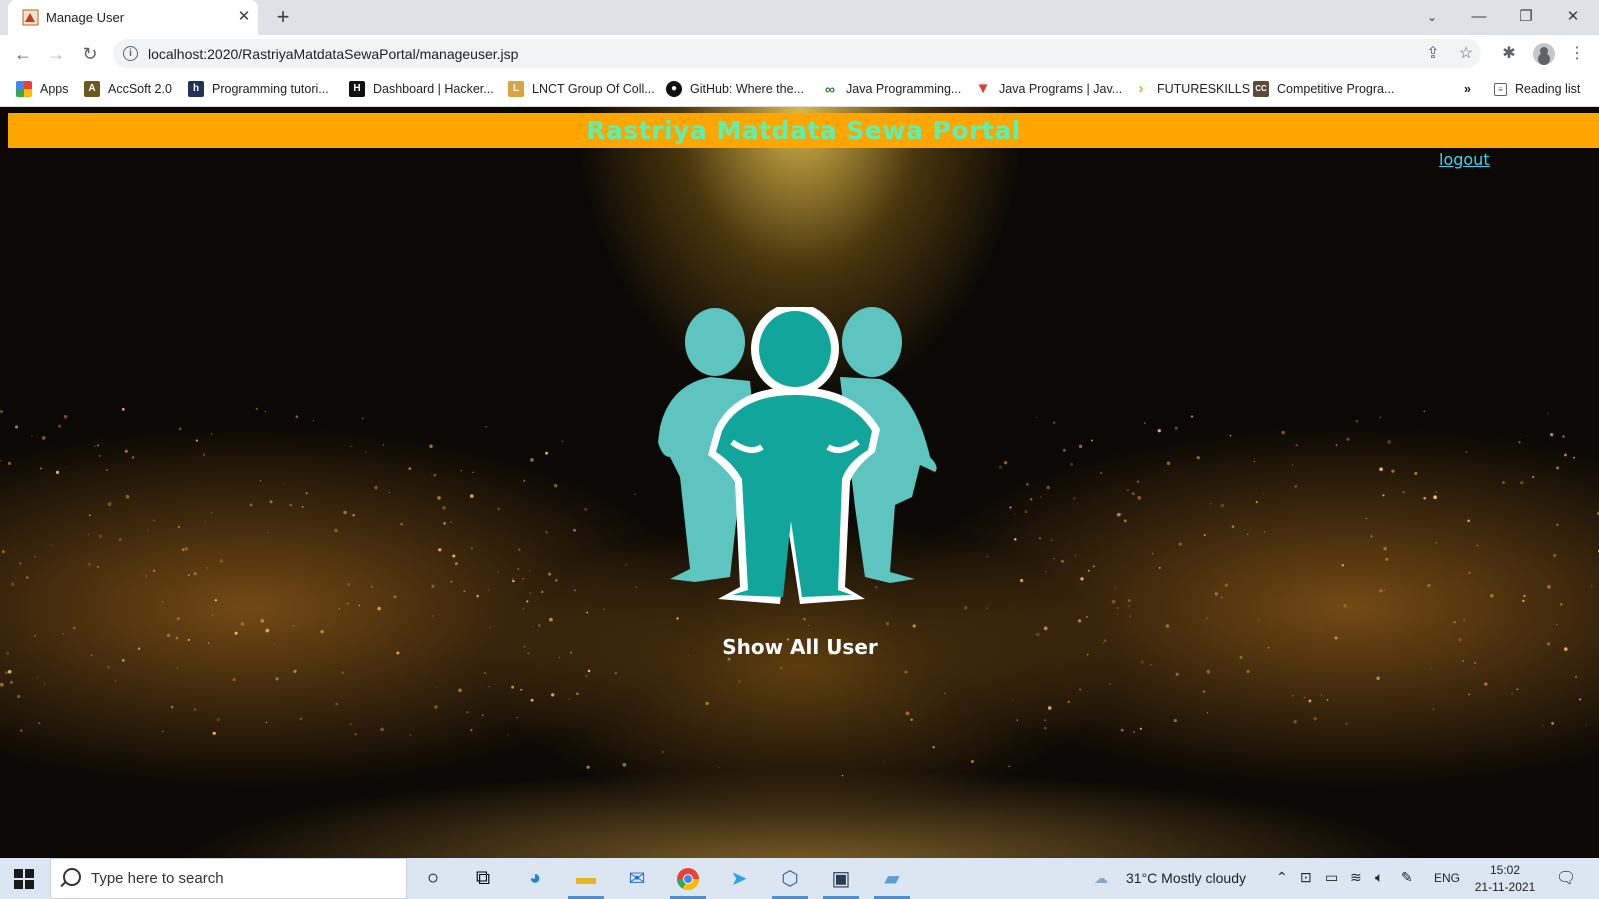 The height and width of the screenshot is (899, 1599). I want to click on system-clock: 15:02 21-11-2021, so click(1505, 879).